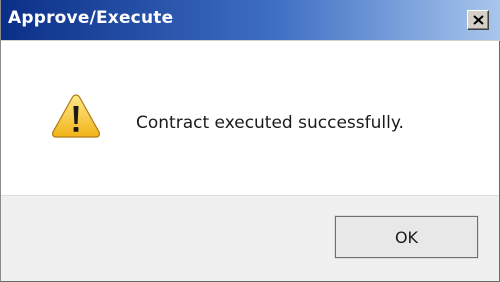 The height and width of the screenshot is (282, 500). I want to click on close-button, so click(478, 20).